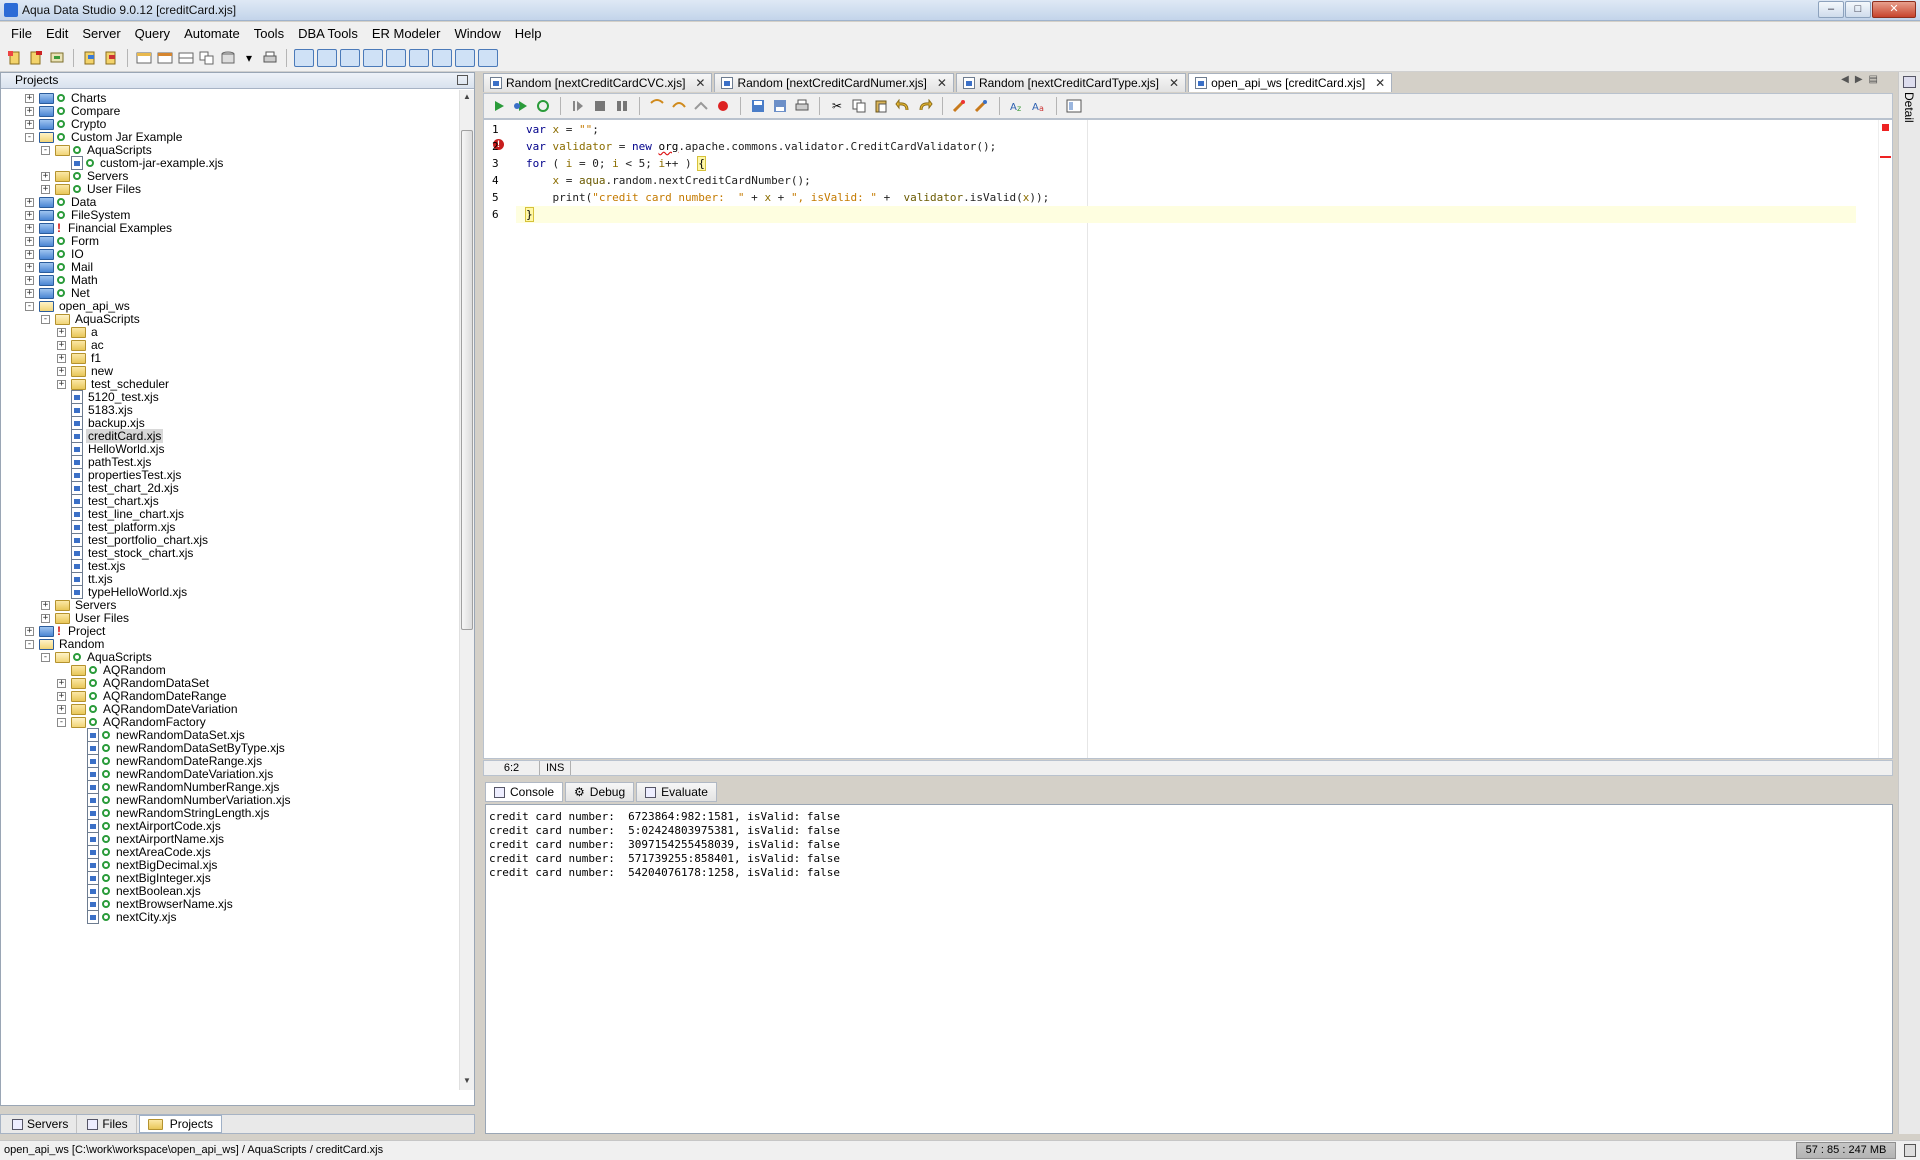  I want to click on minimize-button: –, so click(1831, 9).